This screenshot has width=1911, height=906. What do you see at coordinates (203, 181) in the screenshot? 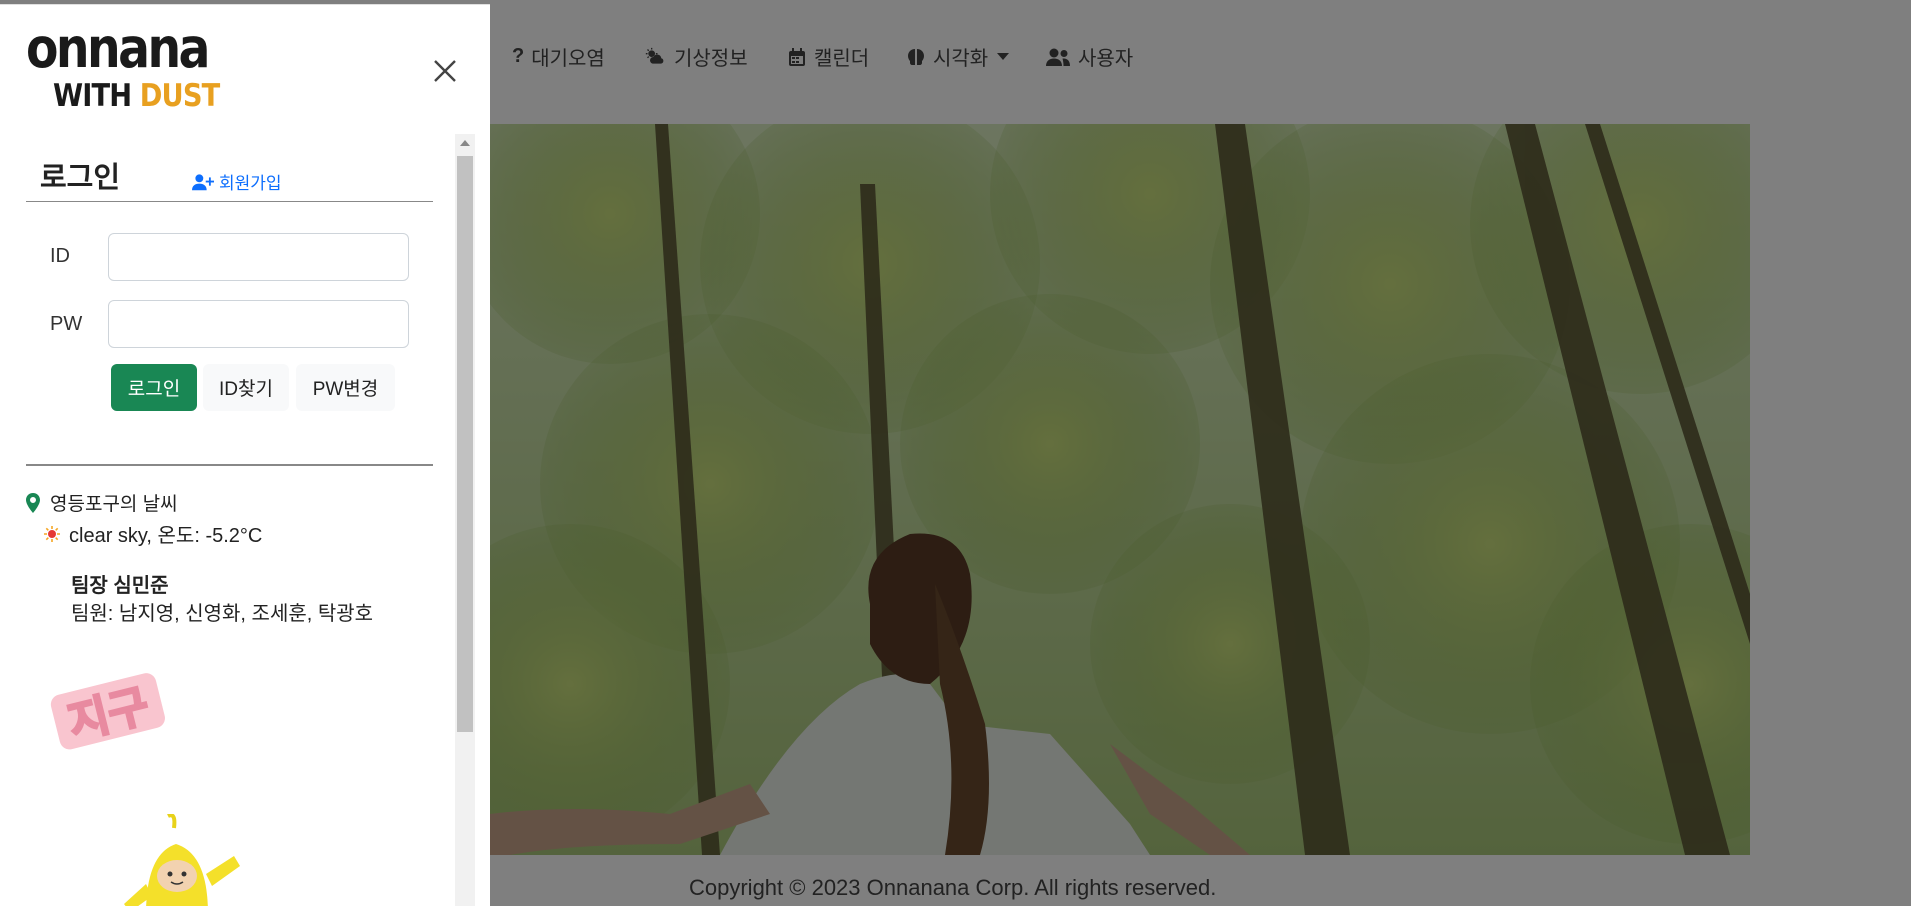
I see `user-plus-icon` at bounding box center [203, 181].